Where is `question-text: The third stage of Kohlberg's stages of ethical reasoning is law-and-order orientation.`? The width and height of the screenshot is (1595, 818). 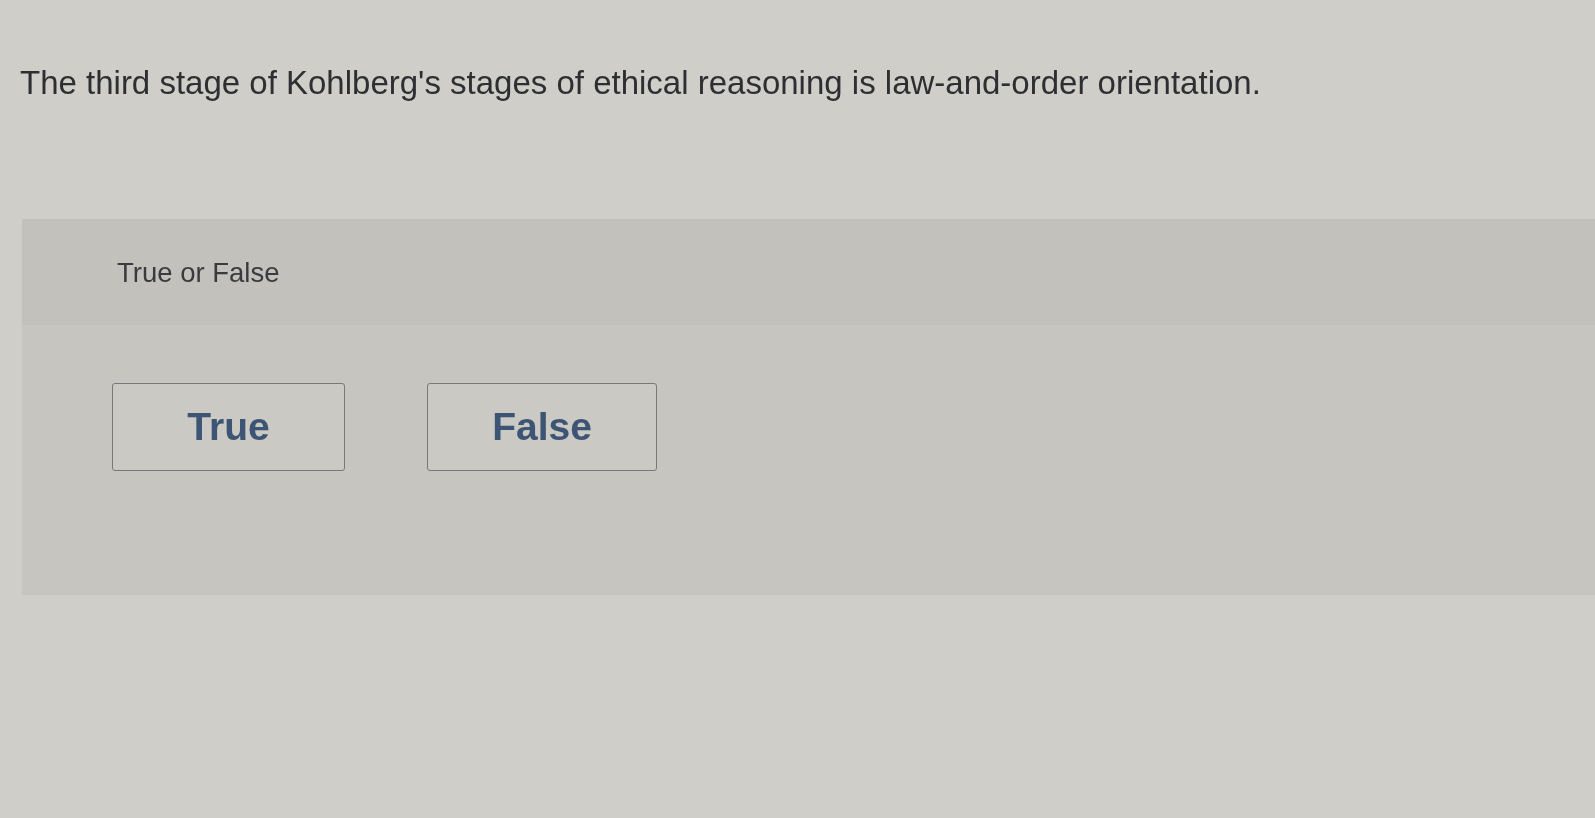
question-text: The third stage of Kohlberg's stages of ethical reasoning is law-and-order orientation. is located at coordinates (640, 83).